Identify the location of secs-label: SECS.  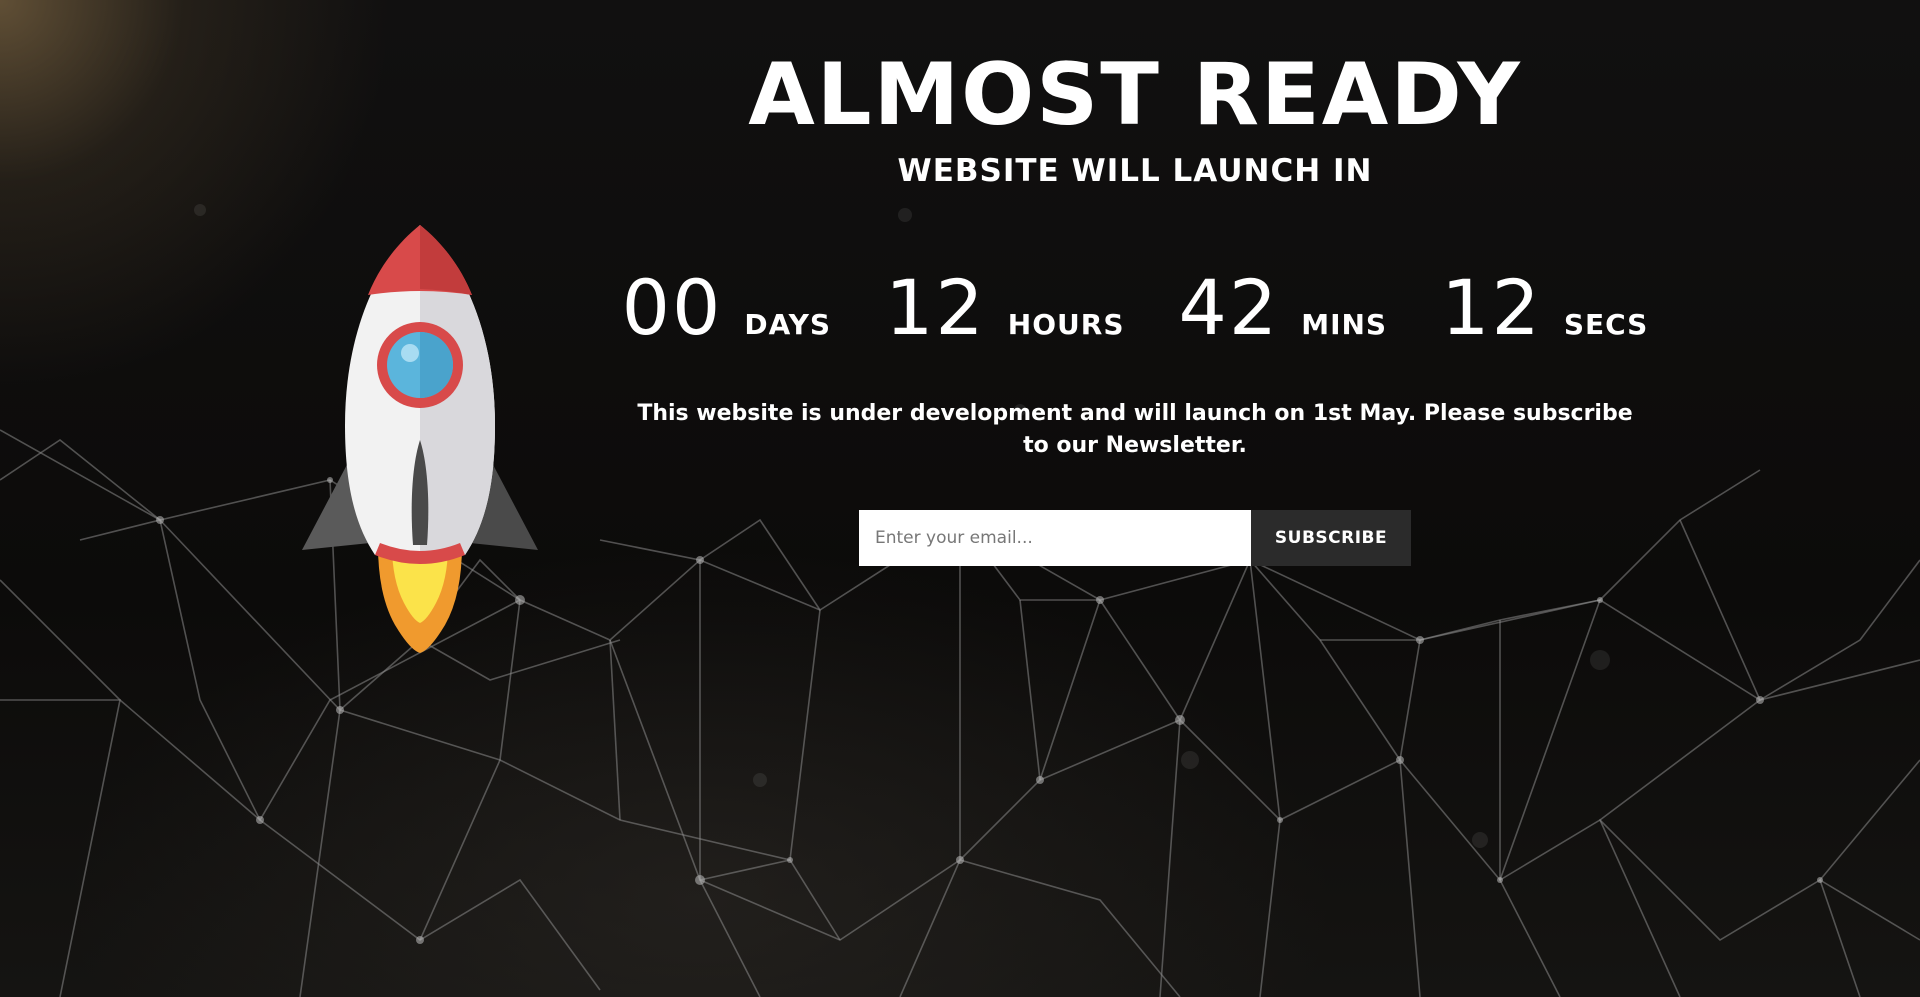
(1606, 324).